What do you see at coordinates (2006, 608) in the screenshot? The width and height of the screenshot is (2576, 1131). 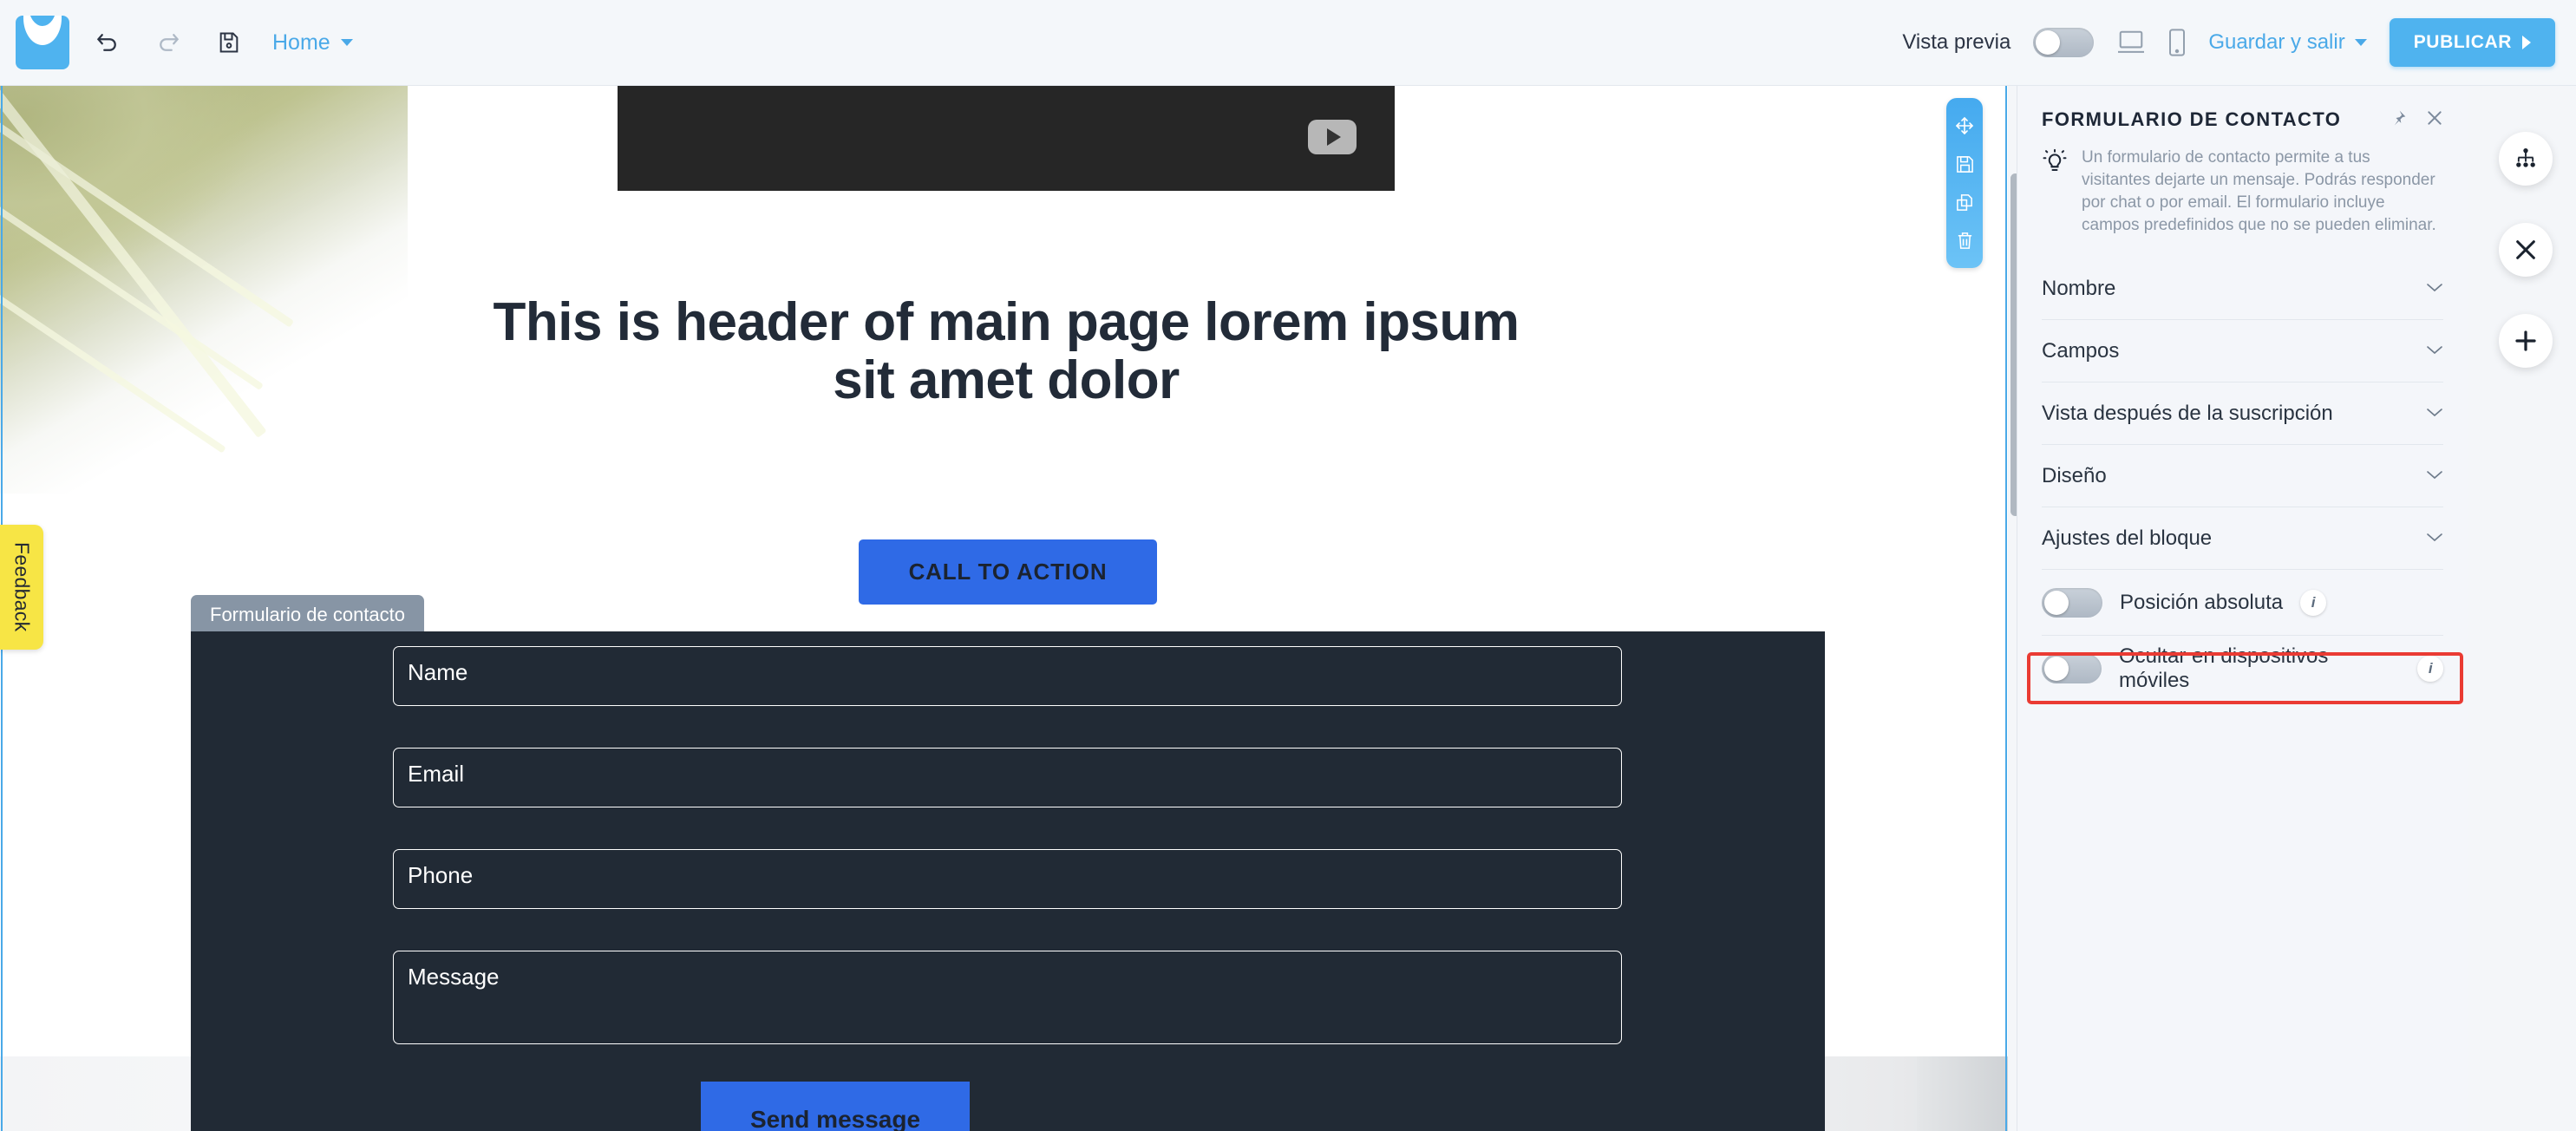 I see `canvas-selection-edge-right` at bounding box center [2006, 608].